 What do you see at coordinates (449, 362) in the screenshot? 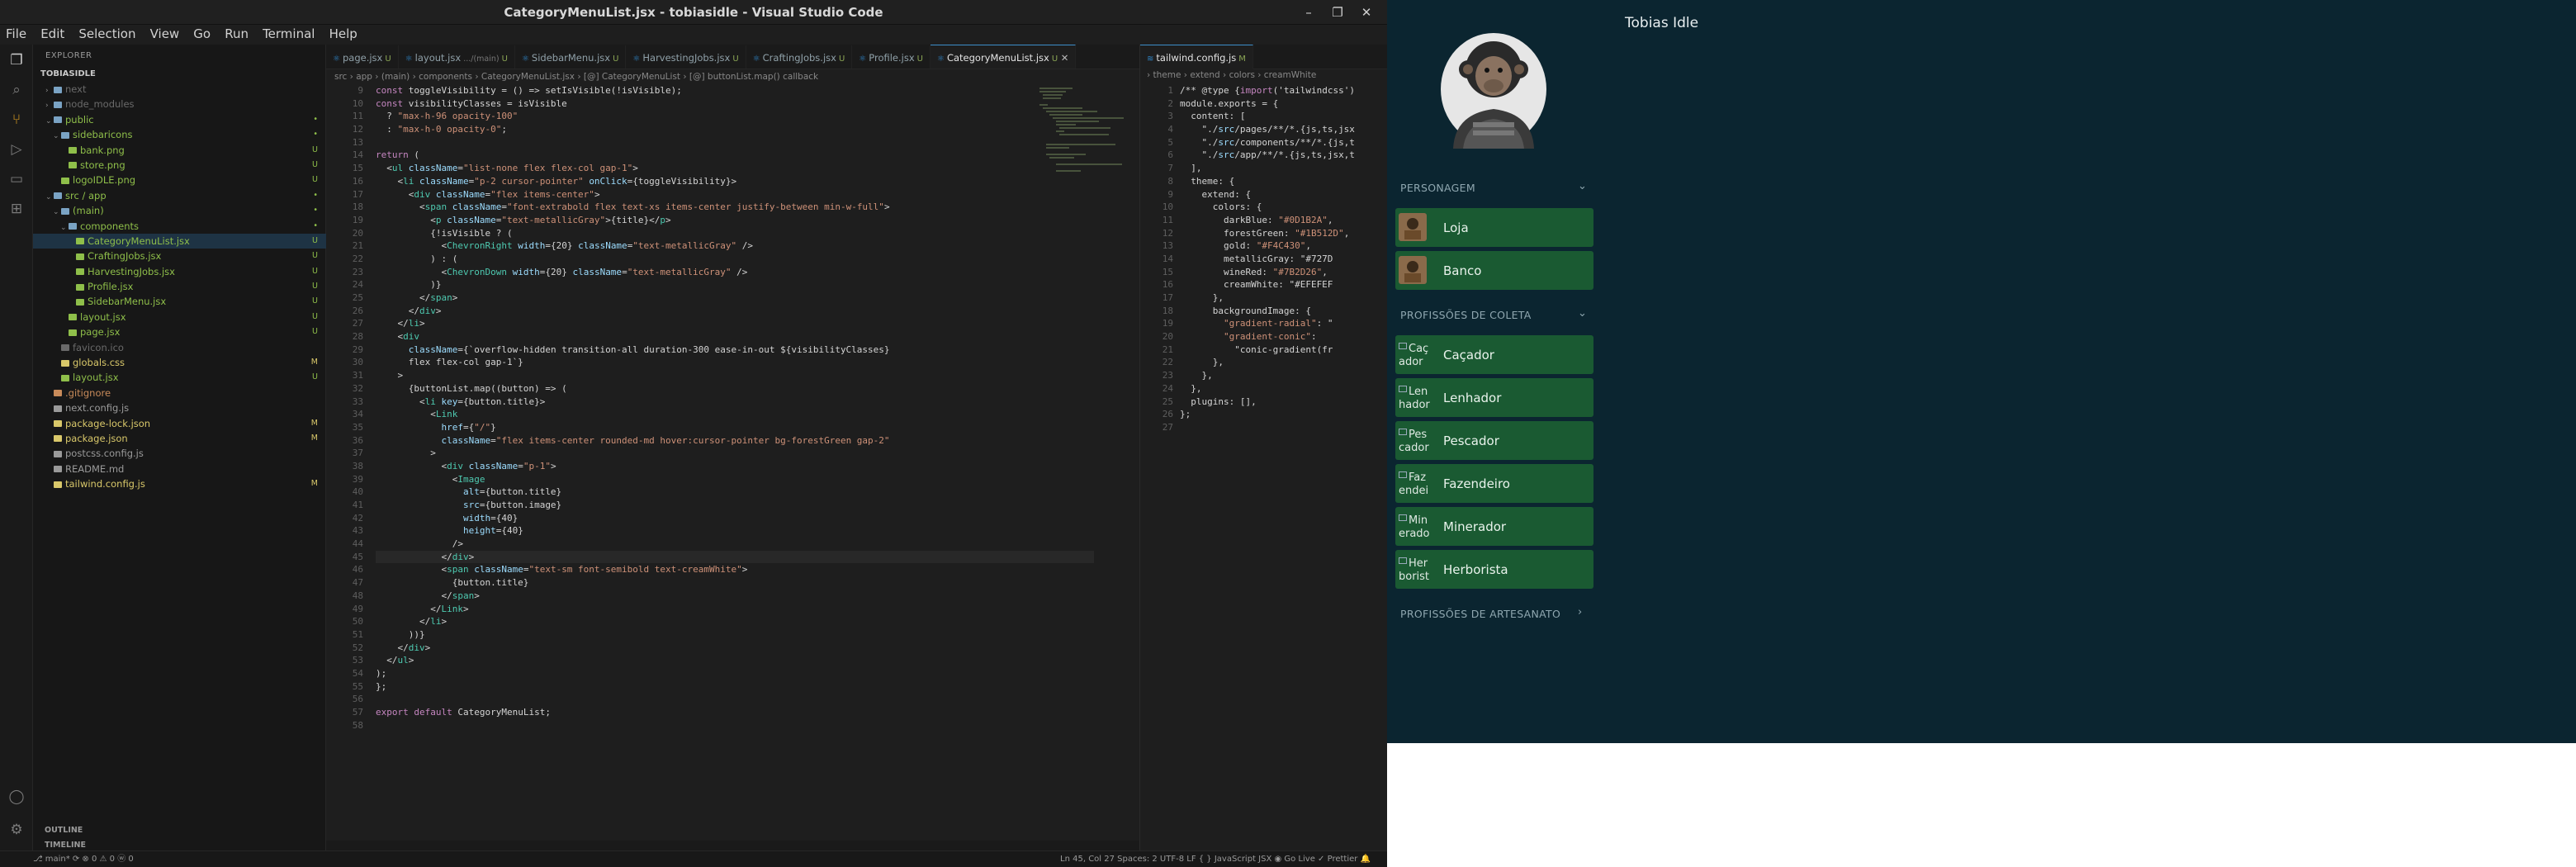
I see `code-line: flex flex-col gap-1`}` at bounding box center [449, 362].